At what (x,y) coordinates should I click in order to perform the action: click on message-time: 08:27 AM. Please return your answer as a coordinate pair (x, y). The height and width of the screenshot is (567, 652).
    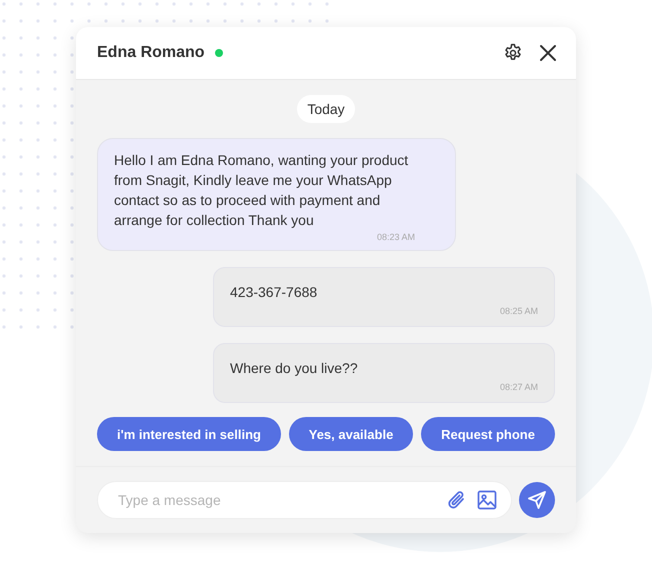
    Looking at the image, I should click on (519, 387).